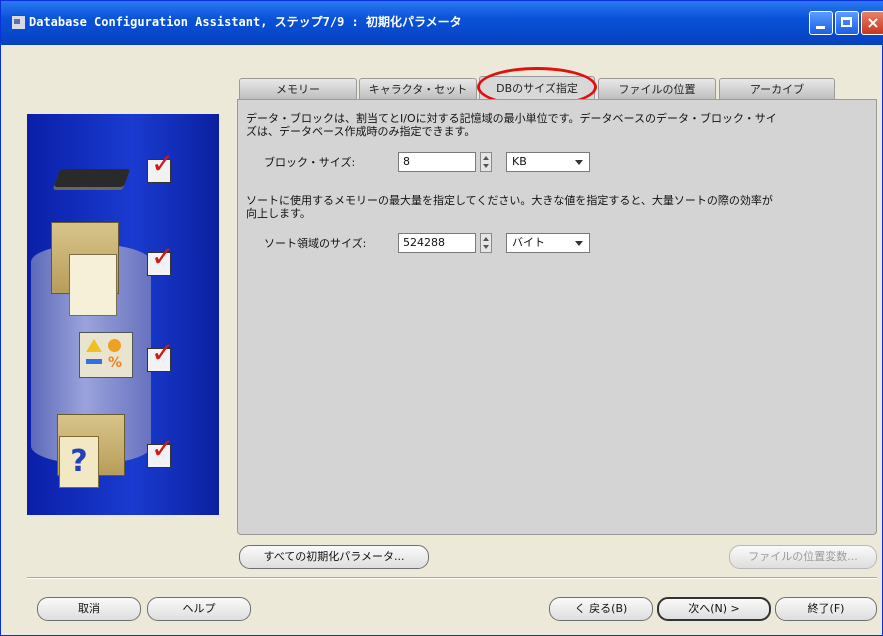  What do you see at coordinates (92, 178) in the screenshot?
I see `memory-chip-icon` at bounding box center [92, 178].